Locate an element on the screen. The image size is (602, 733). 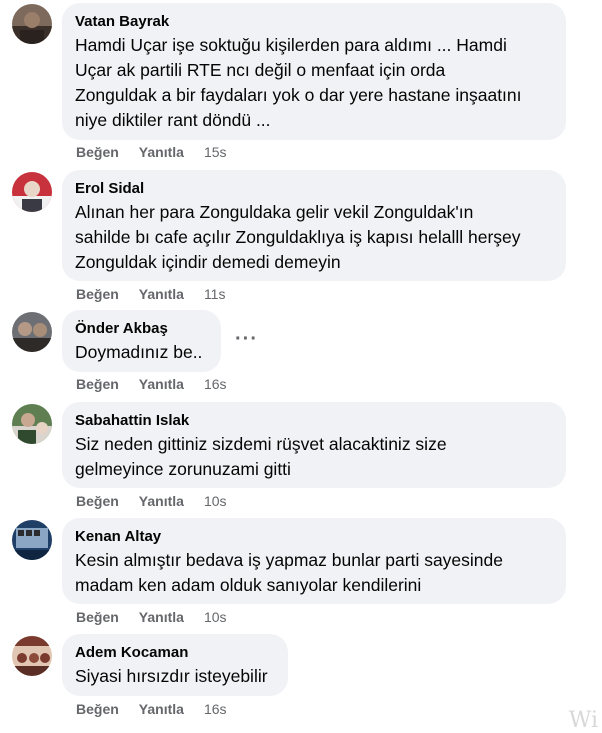
comment-author: Önder Akbaş is located at coordinates (141, 329).